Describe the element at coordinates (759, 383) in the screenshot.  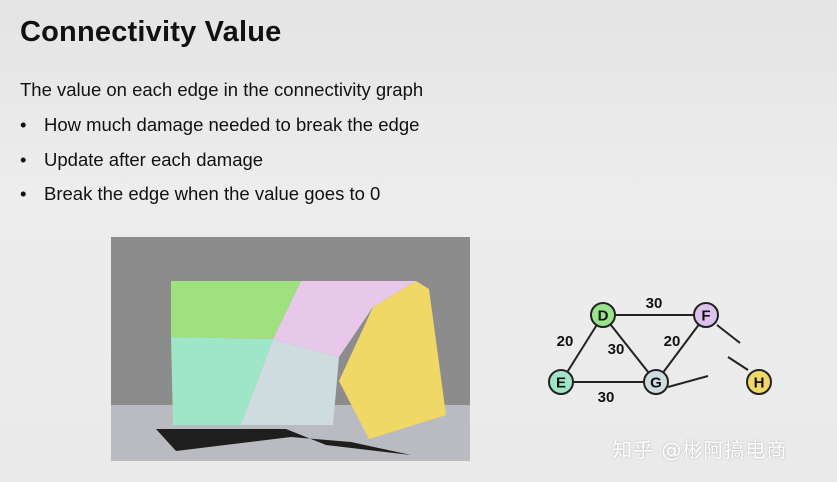
I see `node-label-h: H` at that location.